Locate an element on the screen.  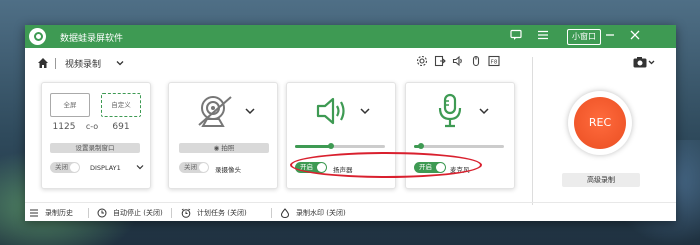
camera-toggle: 关闭 is located at coordinates (194, 167).